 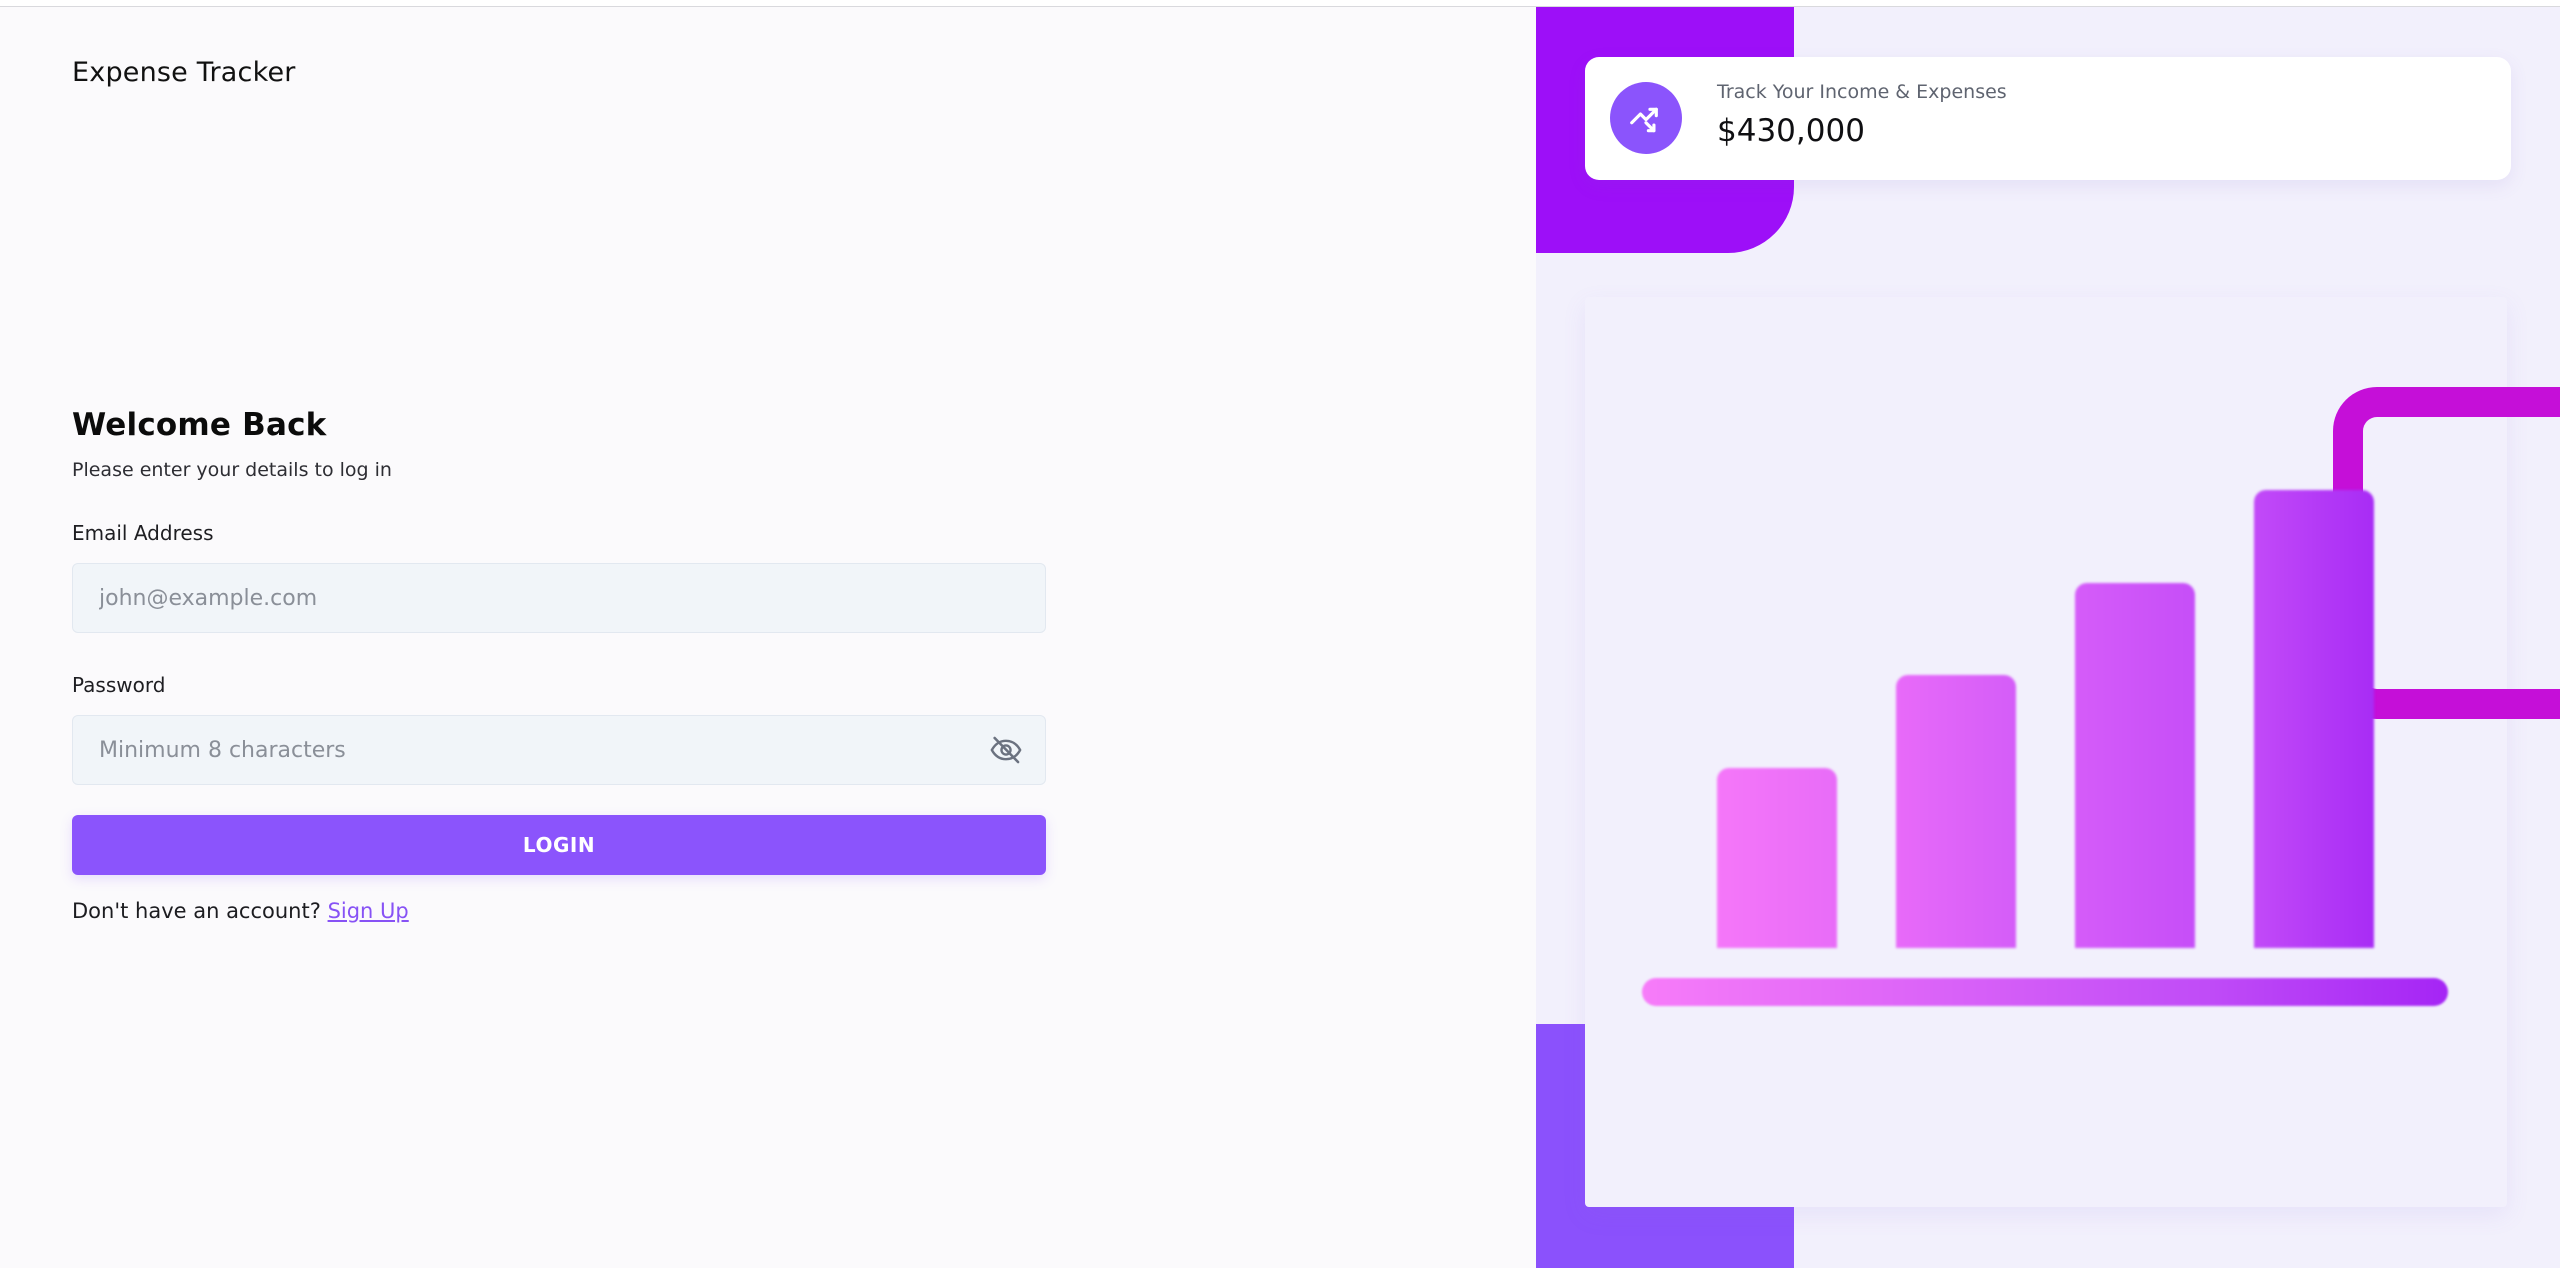 What do you see at coordinates (1006, 750) in the screenshot?
I see `eye-off-icon` at bounding box center [1006, 750].